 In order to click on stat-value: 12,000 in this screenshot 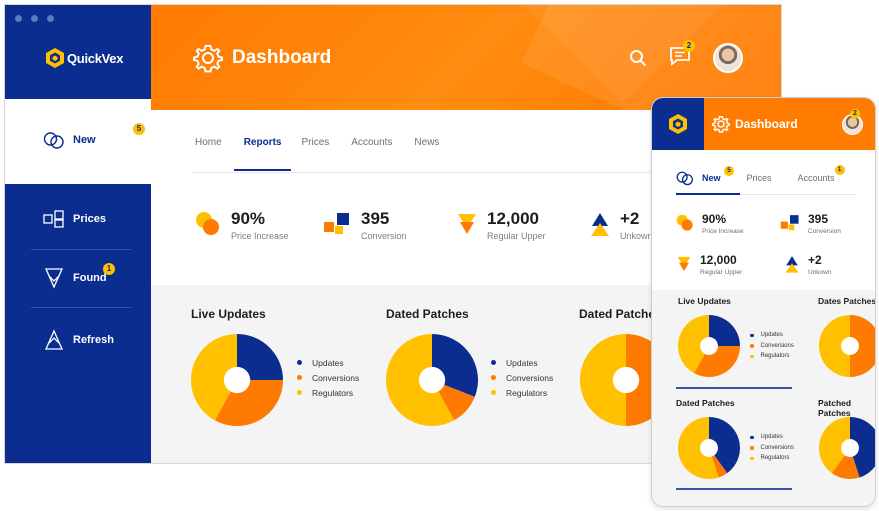, I will do `click(513, 218)`.